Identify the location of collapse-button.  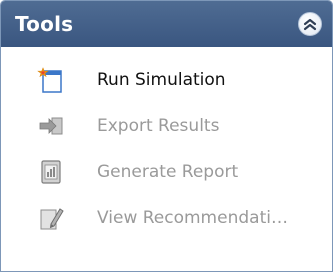
(310, 24).